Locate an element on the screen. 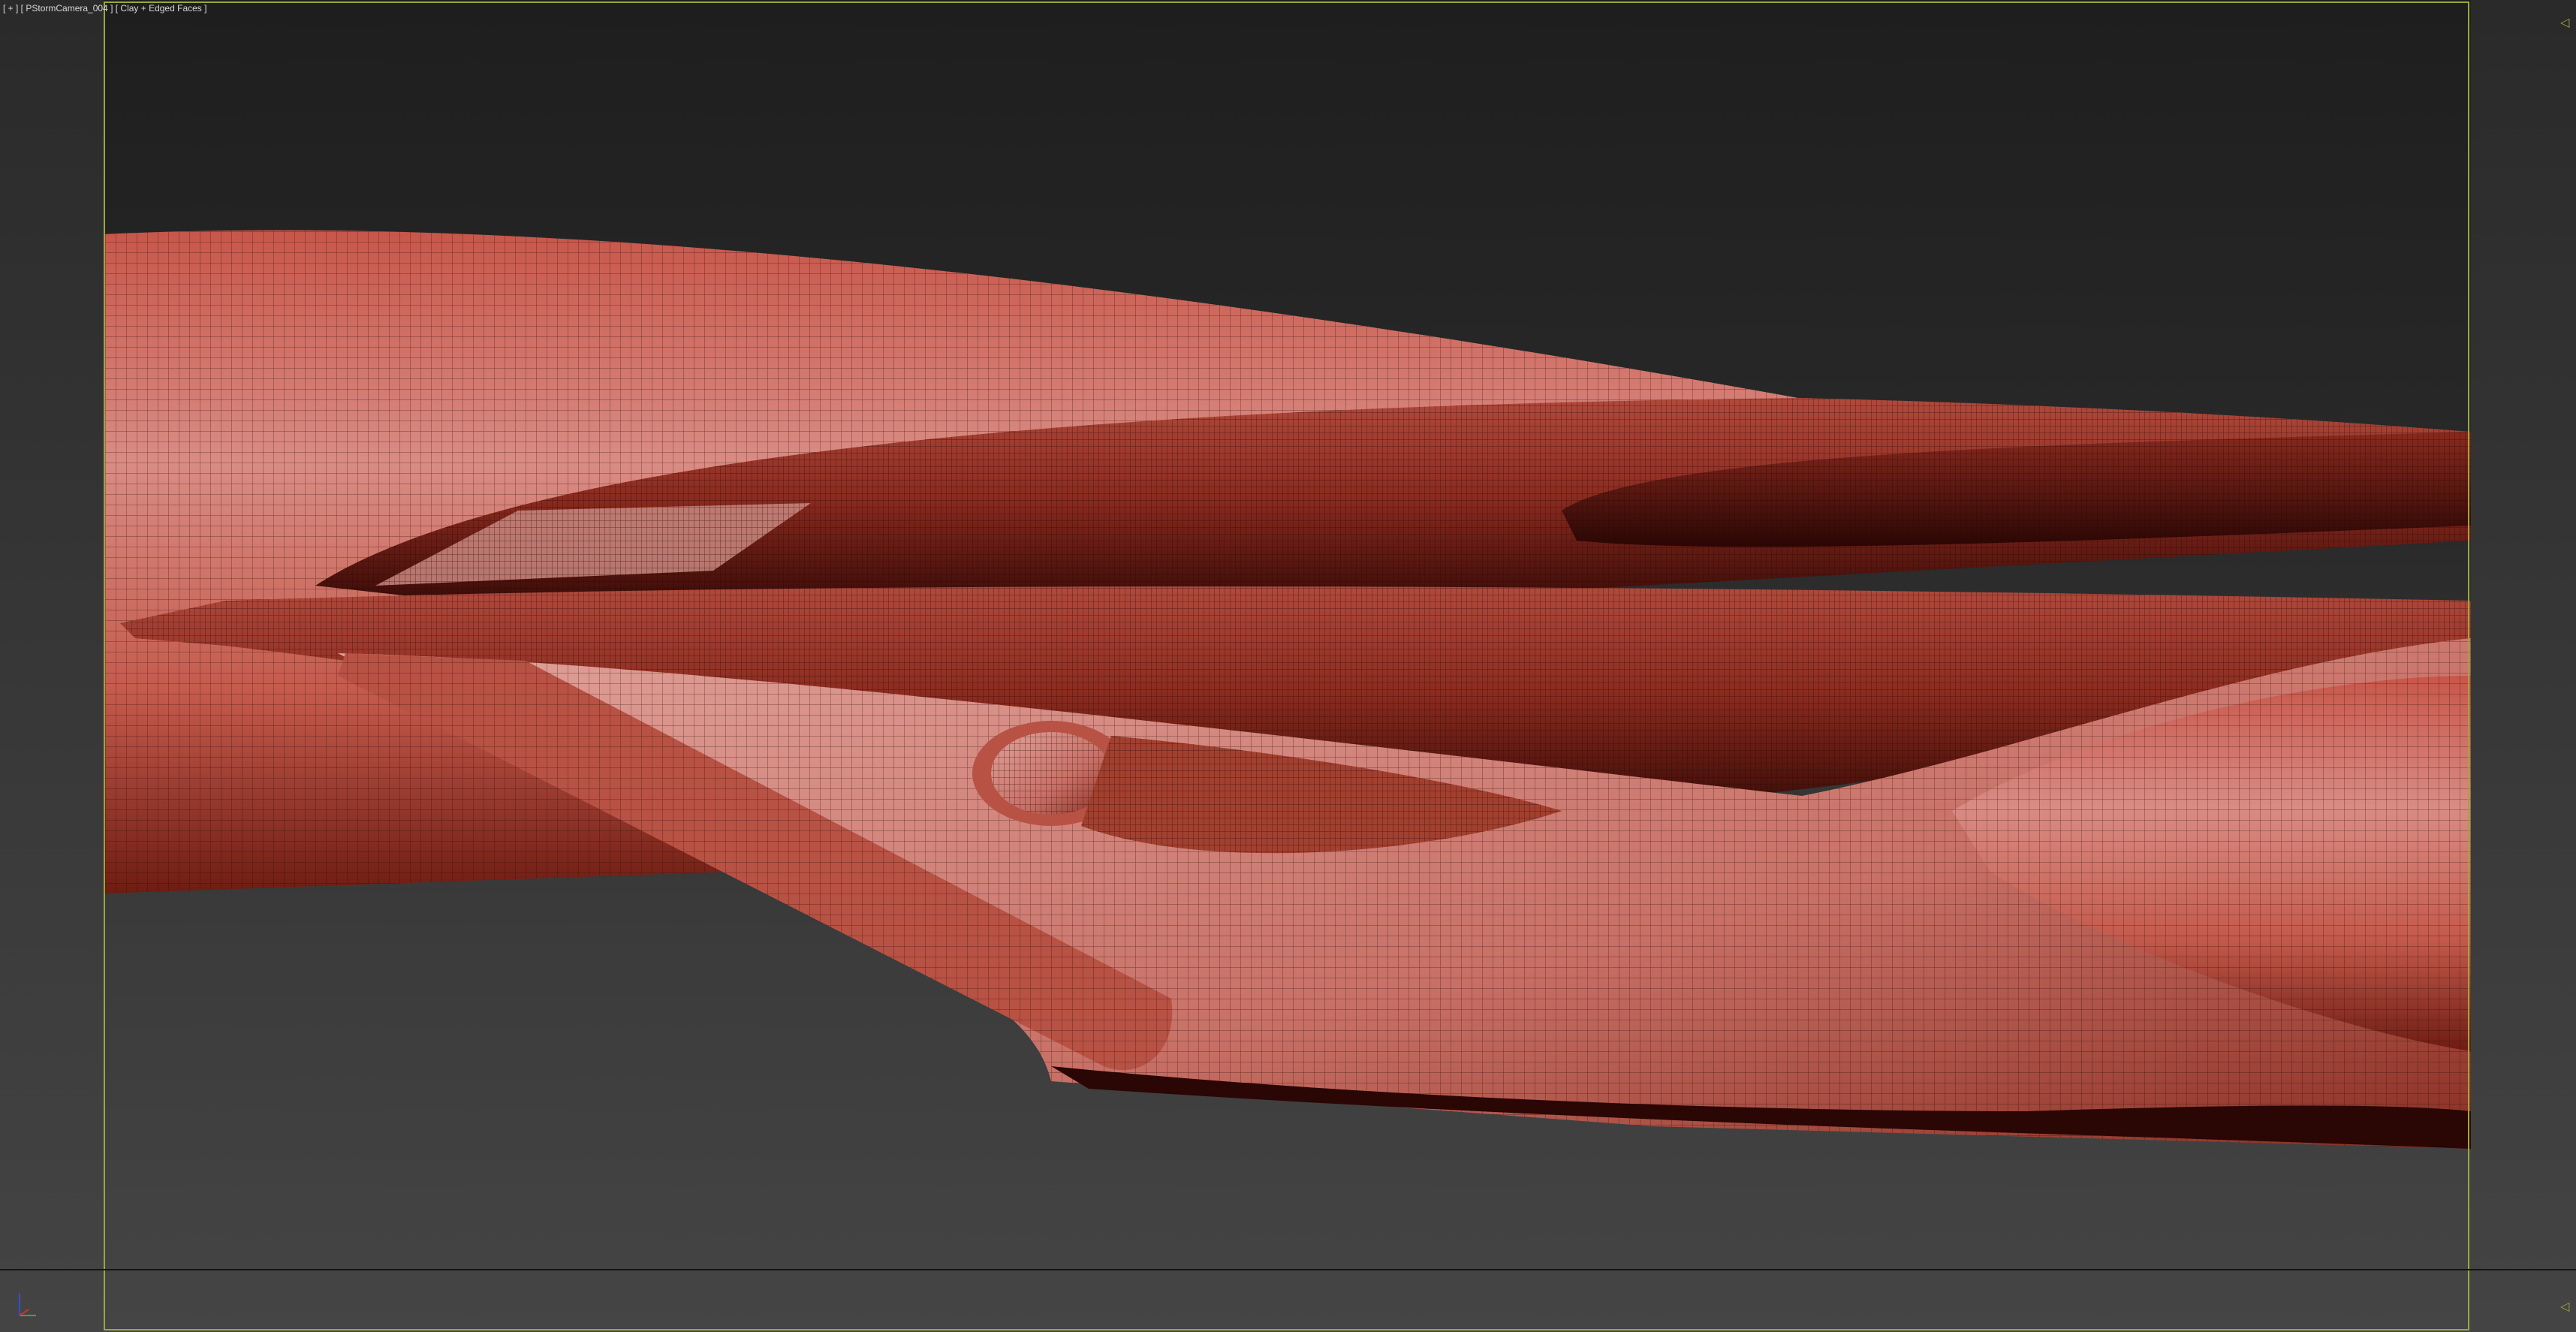 Image resolution: width=2576 pixels, height=1332 pixels. viewport-bottom-divider is located at coordinates (1288, 1269).